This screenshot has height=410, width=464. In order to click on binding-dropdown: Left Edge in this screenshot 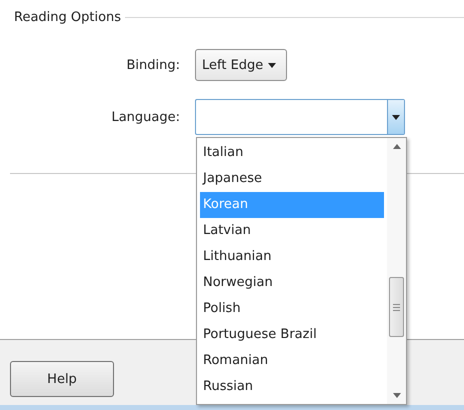, I will do `click(241, 65)`.